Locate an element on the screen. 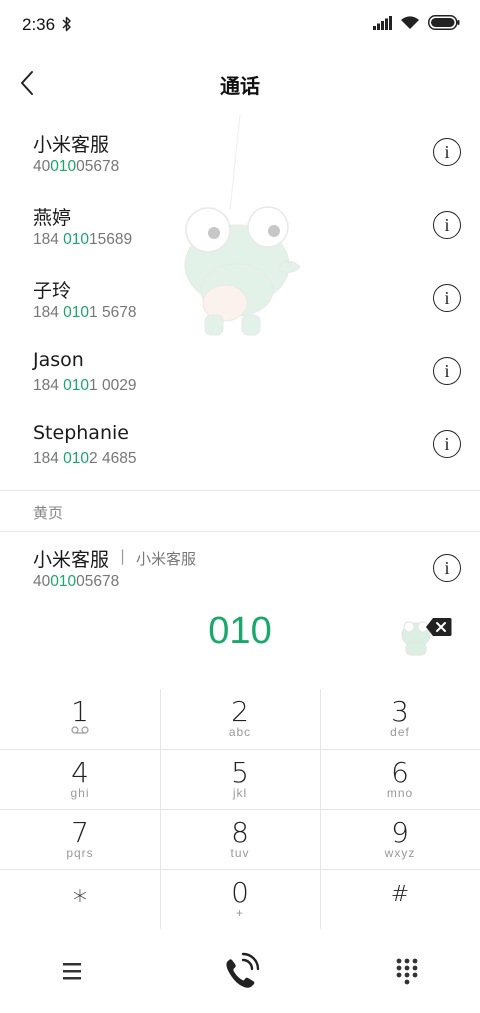 The height and width of the screenshot is (1013, 480). contact-number: 184 0102 4685 is located at coordinates (85, 458).